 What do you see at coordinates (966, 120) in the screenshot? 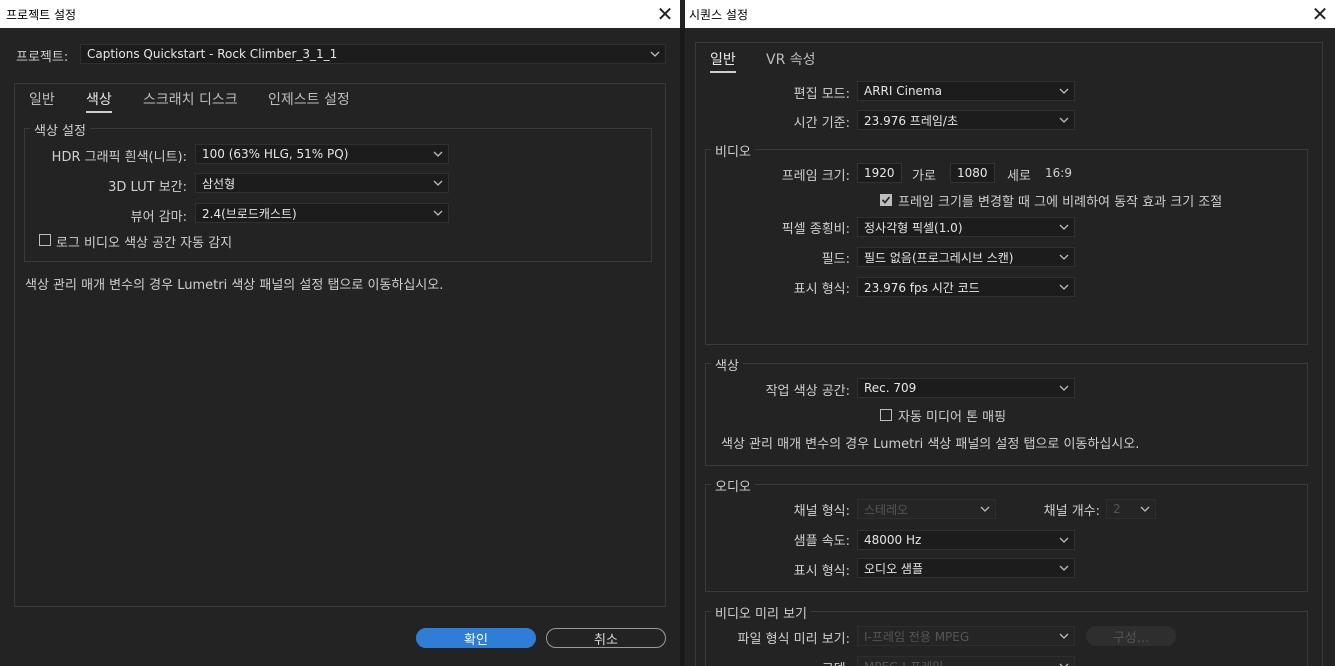
I see `timebase-dropdown: 23.976 프레임/초` at bounding box center [966, 120].